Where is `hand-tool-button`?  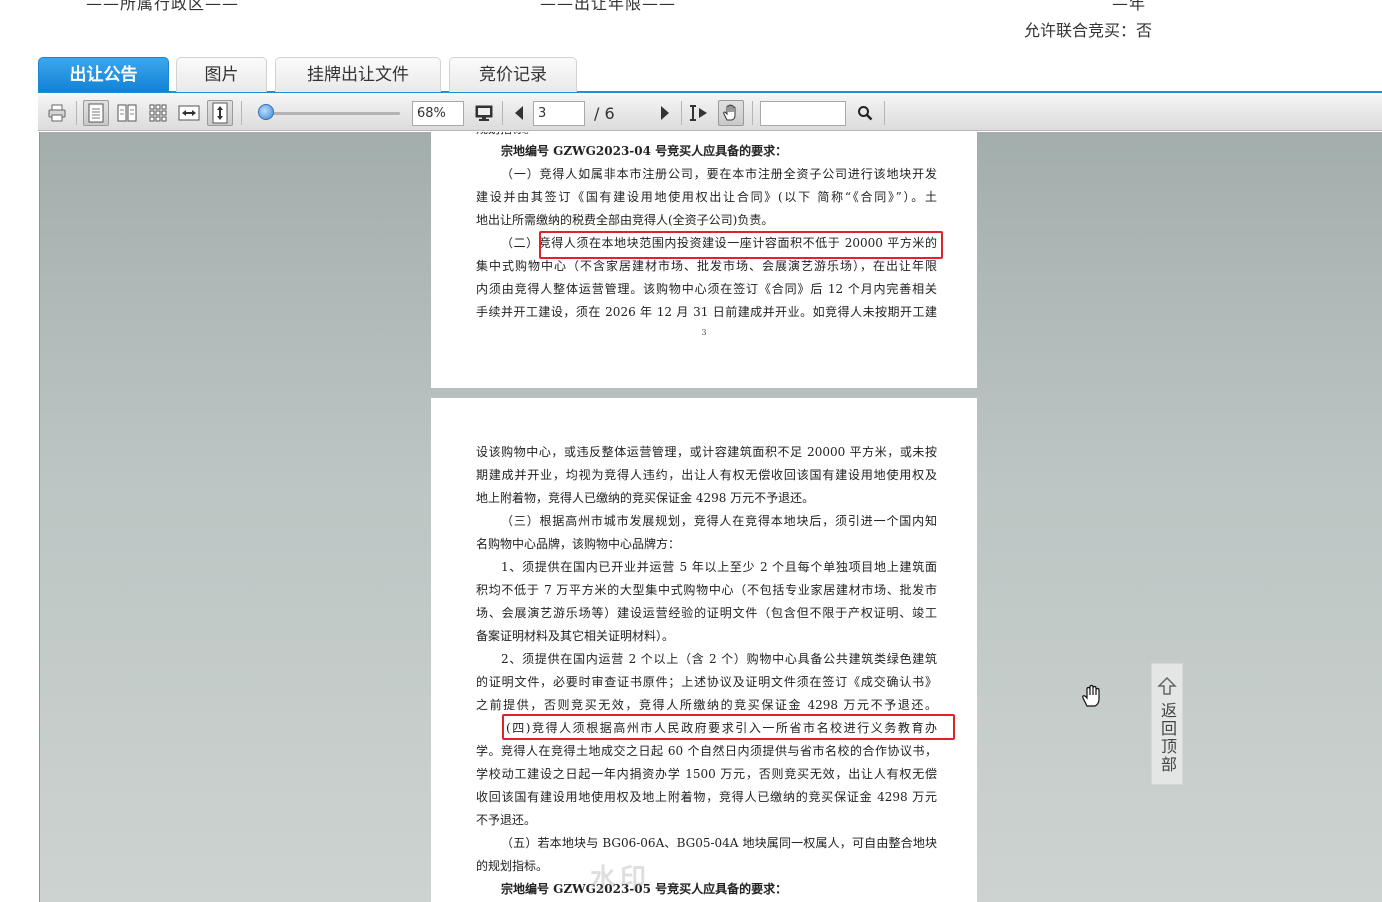 hand-tool-button is located at coordinates (731, 113).